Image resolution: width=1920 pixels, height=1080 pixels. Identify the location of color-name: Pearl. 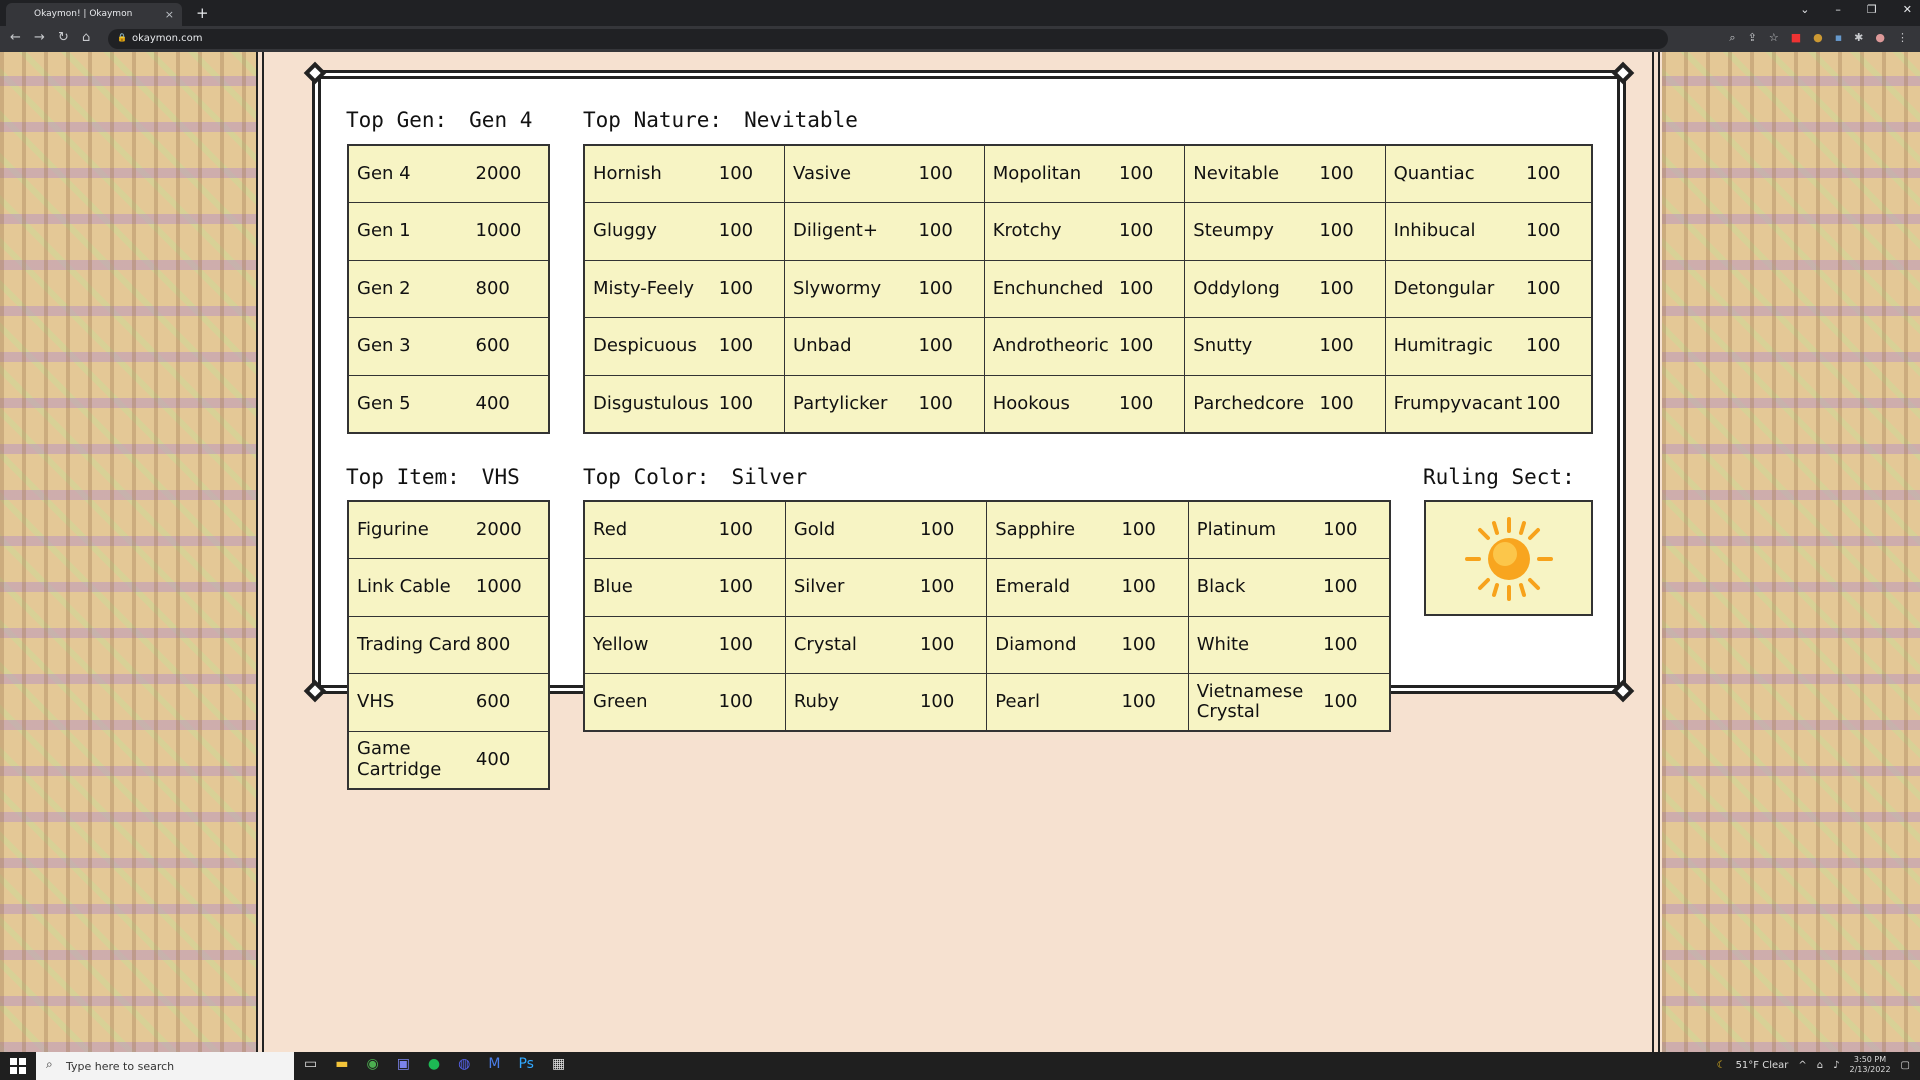
(1052, 702).